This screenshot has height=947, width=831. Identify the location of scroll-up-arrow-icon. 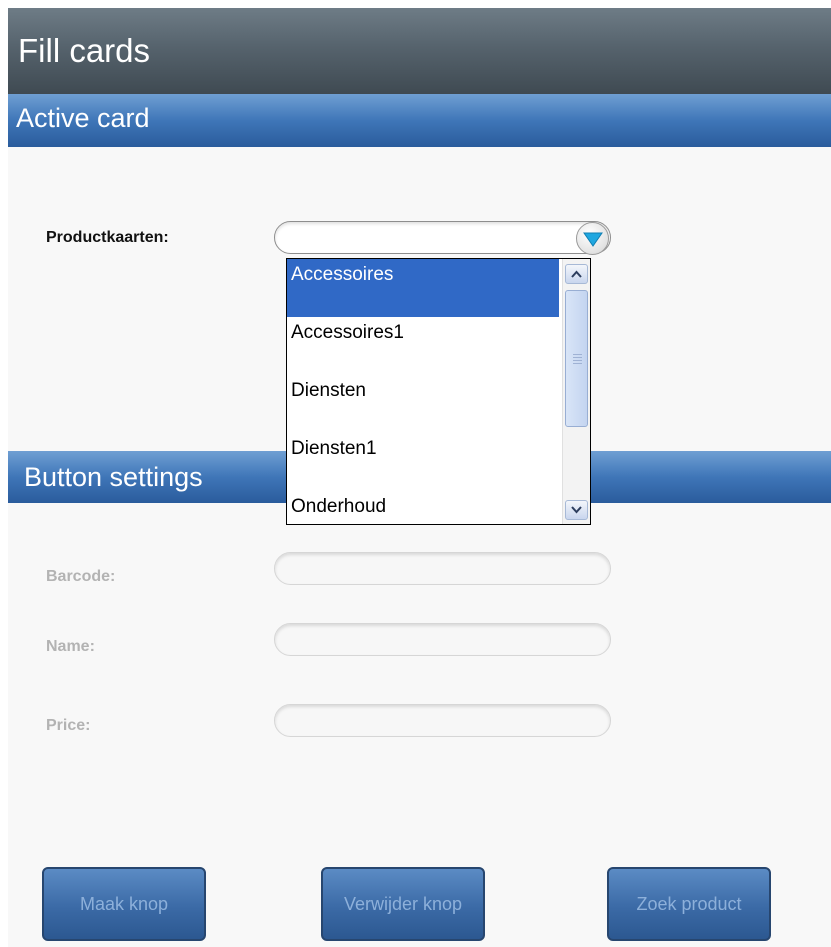
(576, 274).